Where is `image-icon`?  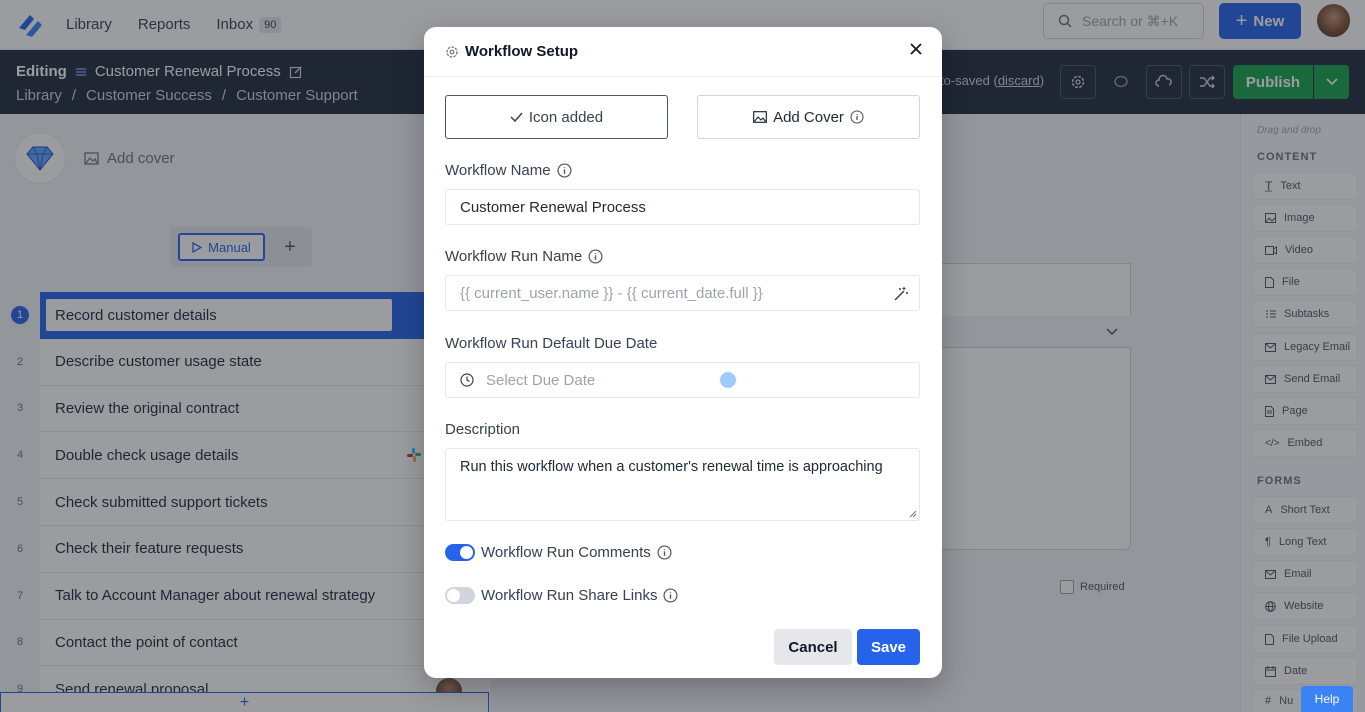 image-icon is located at coordinates (760, 117).